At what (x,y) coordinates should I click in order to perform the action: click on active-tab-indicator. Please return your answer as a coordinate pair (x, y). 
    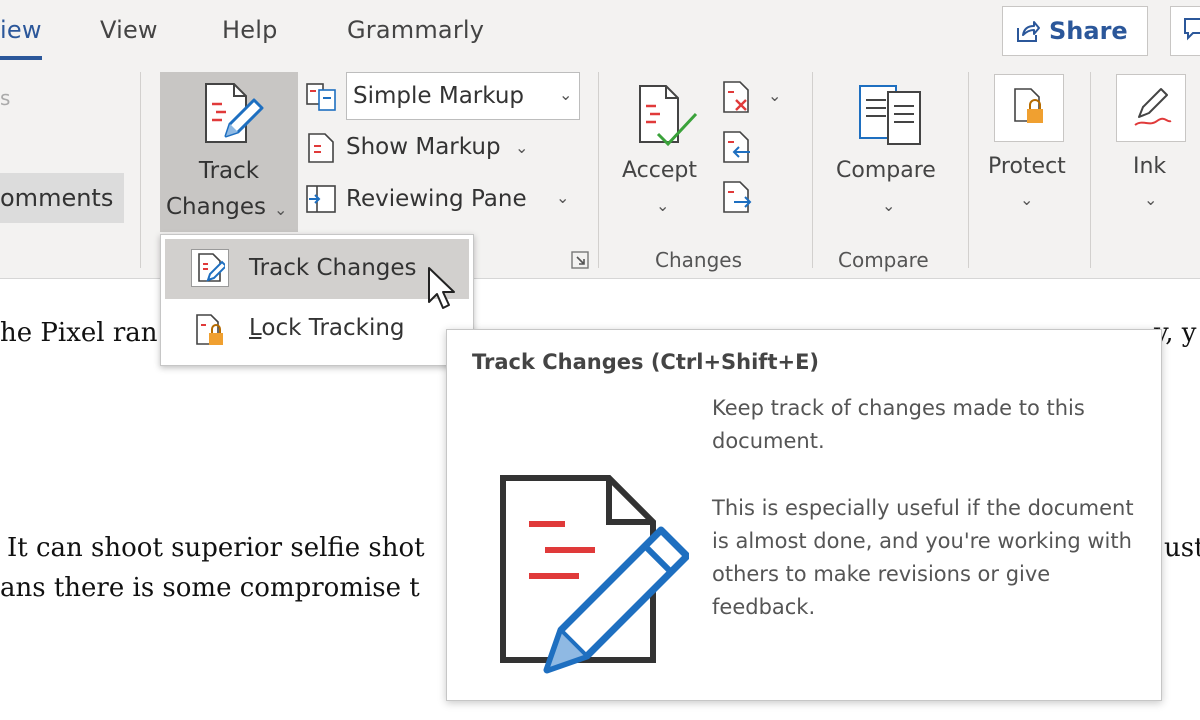
    Looking at the image, I should click on (21, 58).